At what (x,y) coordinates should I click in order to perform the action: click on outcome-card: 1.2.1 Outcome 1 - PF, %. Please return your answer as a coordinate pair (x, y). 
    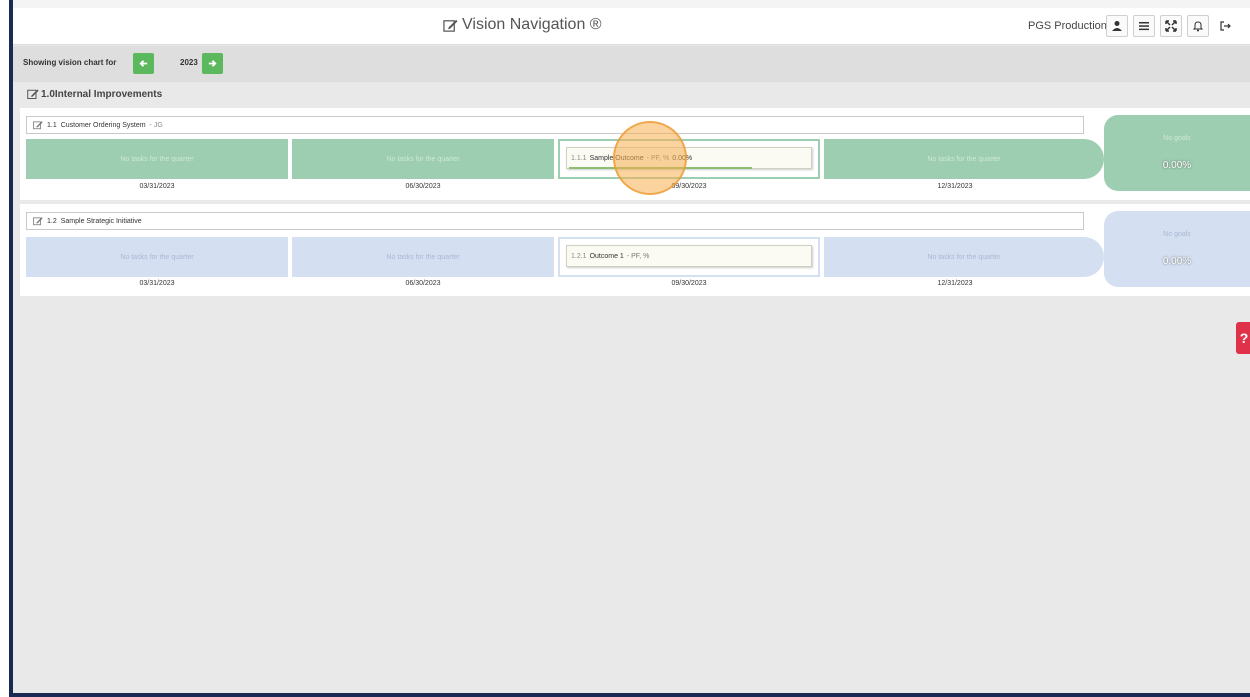
    Looking at the image, I should click on (689, 256).